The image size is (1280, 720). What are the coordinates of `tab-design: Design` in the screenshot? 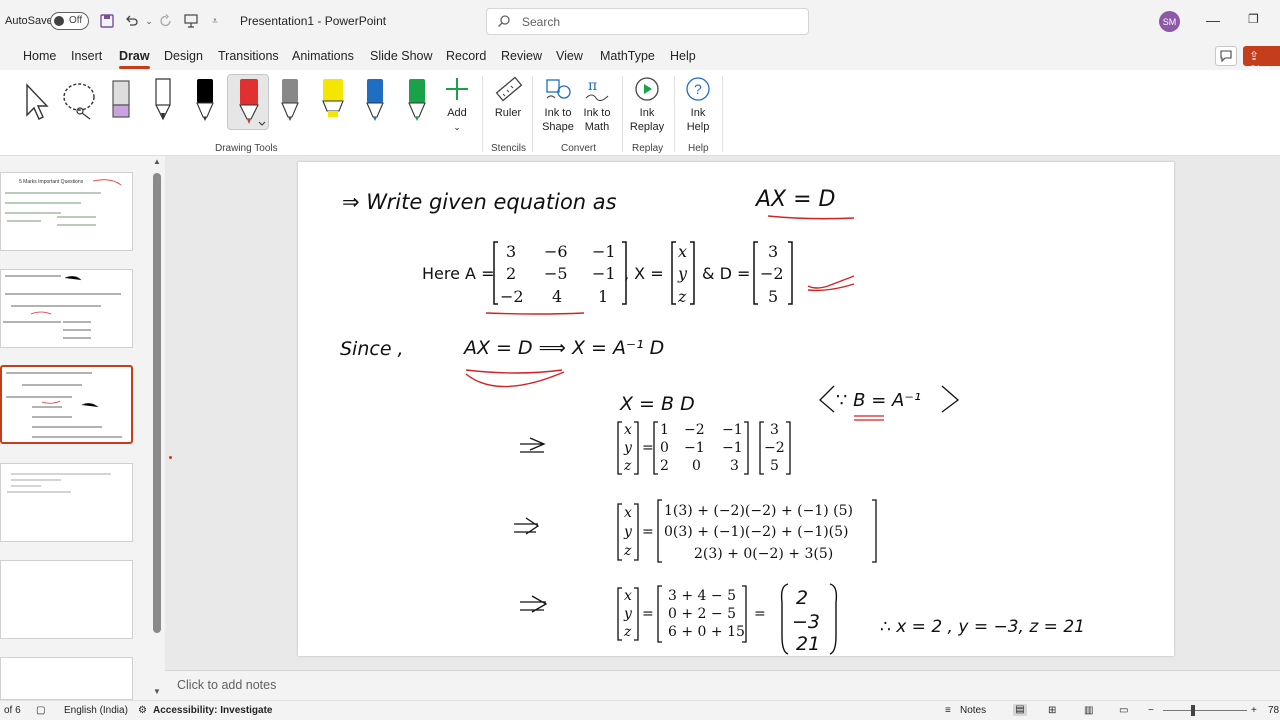 It's located at (183, 56).